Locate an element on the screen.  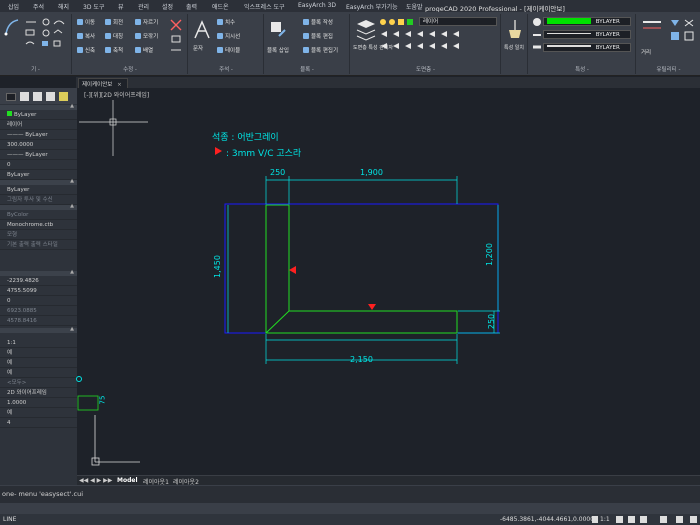
dim-2150: 2,150 is located at coordinates (361, 359).